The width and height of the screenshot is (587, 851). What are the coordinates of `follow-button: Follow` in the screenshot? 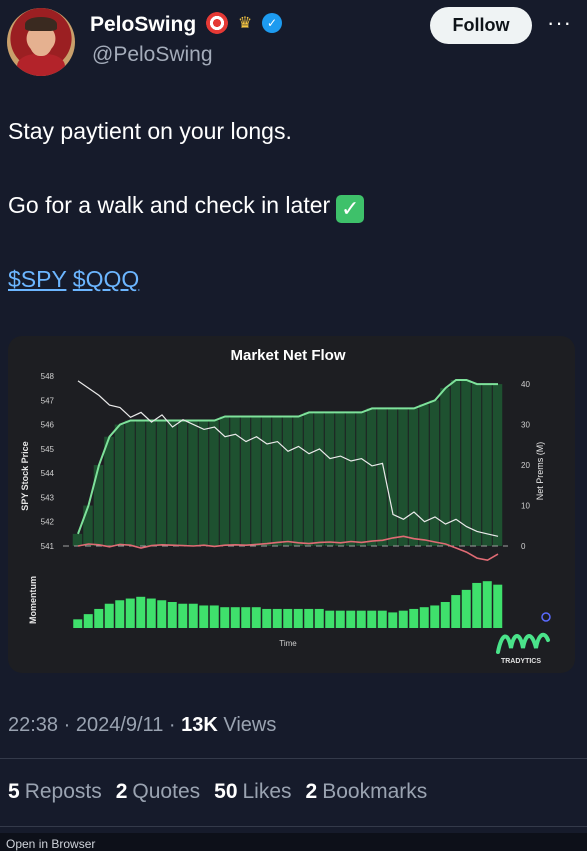 It's located at (481, 25).